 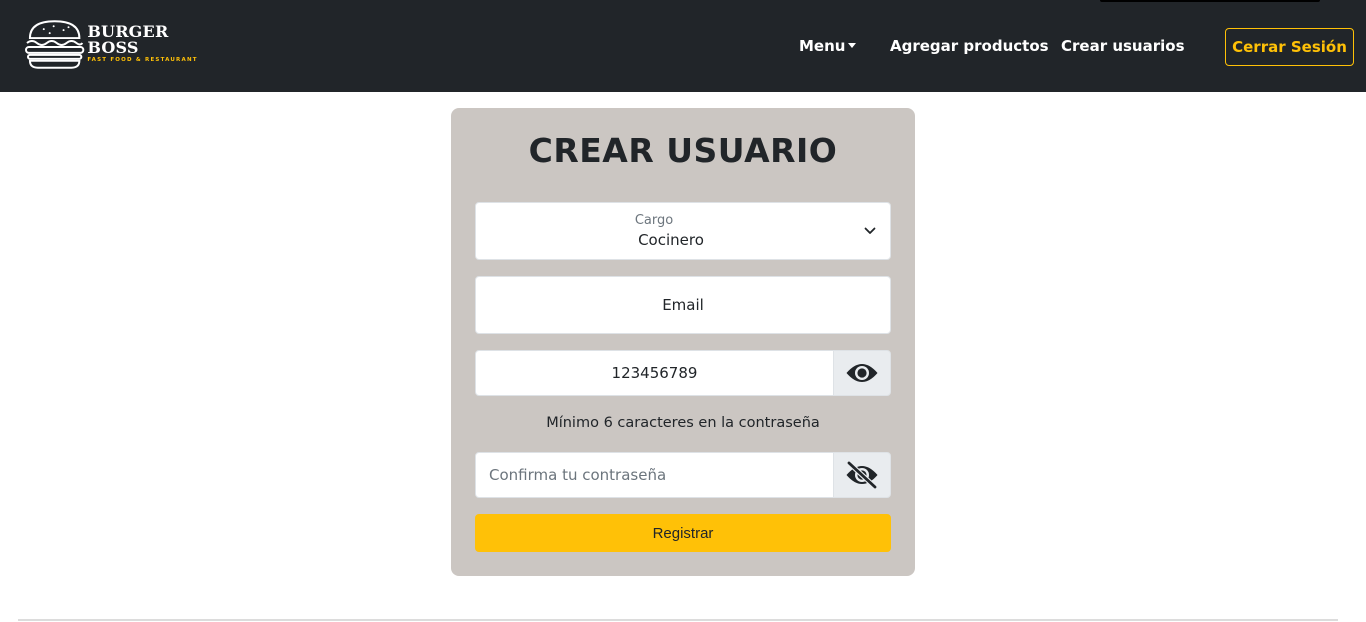 What do you see at coordinates (654, 373) in the screenshot?
I see `password-field: 123456789` at bounding box center [654, 373].